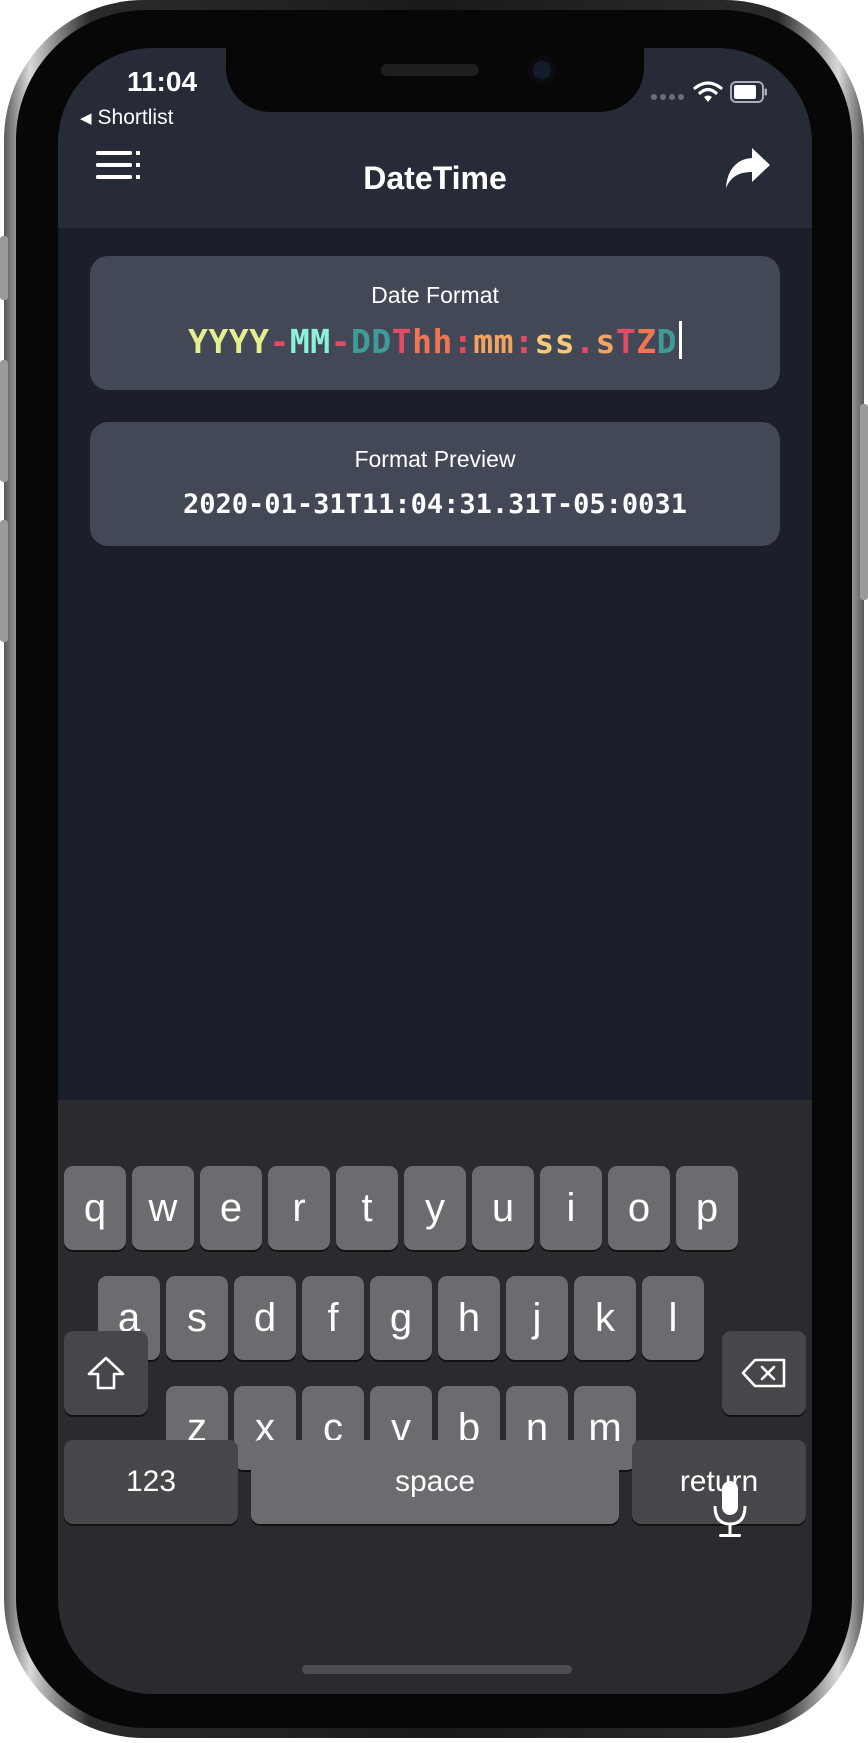  I want to click on format-token: ss, so click(555, 341).